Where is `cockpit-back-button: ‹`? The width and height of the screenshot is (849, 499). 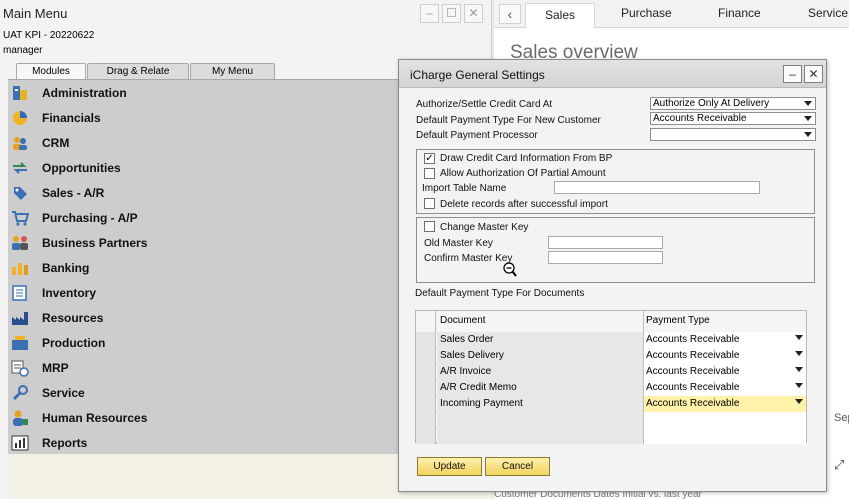
cockpit-back-button: ‹ is located at coordinates (510, 14).